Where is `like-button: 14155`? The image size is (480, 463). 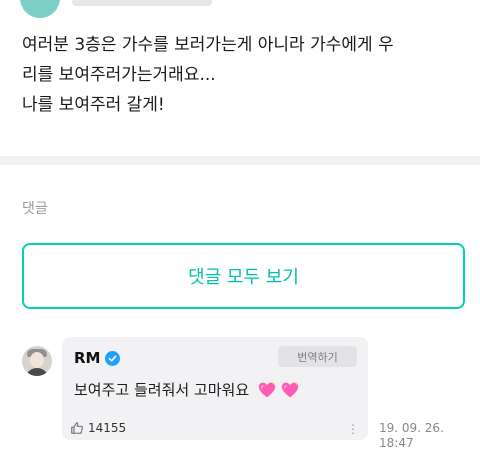 like-button: 14155 is located at coordinates (98, 428).